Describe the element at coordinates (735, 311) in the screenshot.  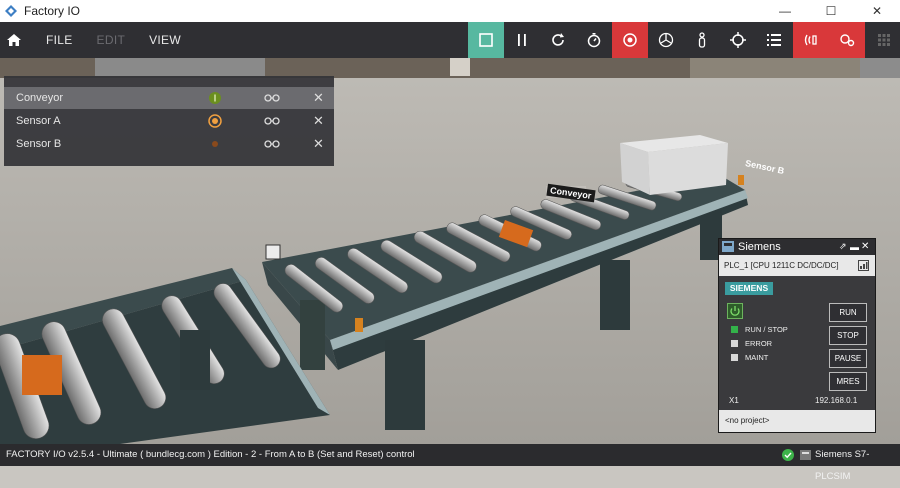
I see `power-icon` at that location.